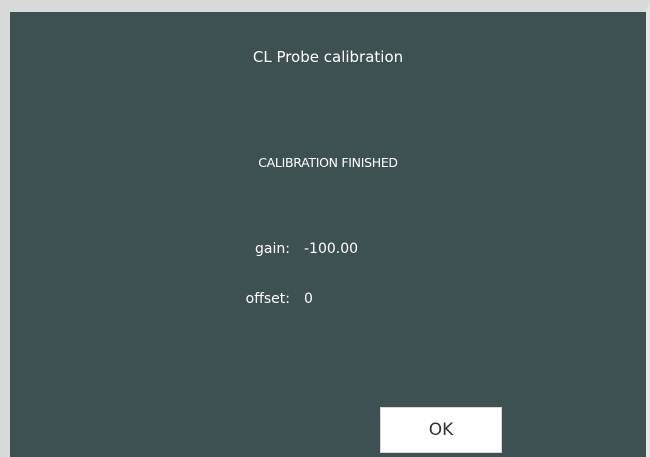 The image size is (650, 457). I want to click on gain-label: gain:, so click(272, 249).